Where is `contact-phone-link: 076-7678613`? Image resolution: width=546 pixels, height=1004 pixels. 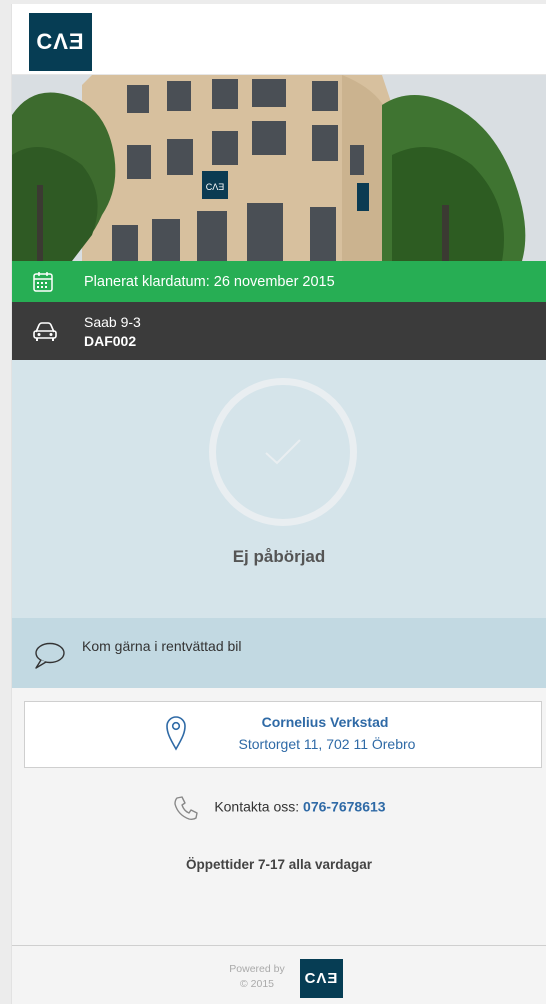
contact-phone-link: 076-7678613 is located at coordinates (344, 807).